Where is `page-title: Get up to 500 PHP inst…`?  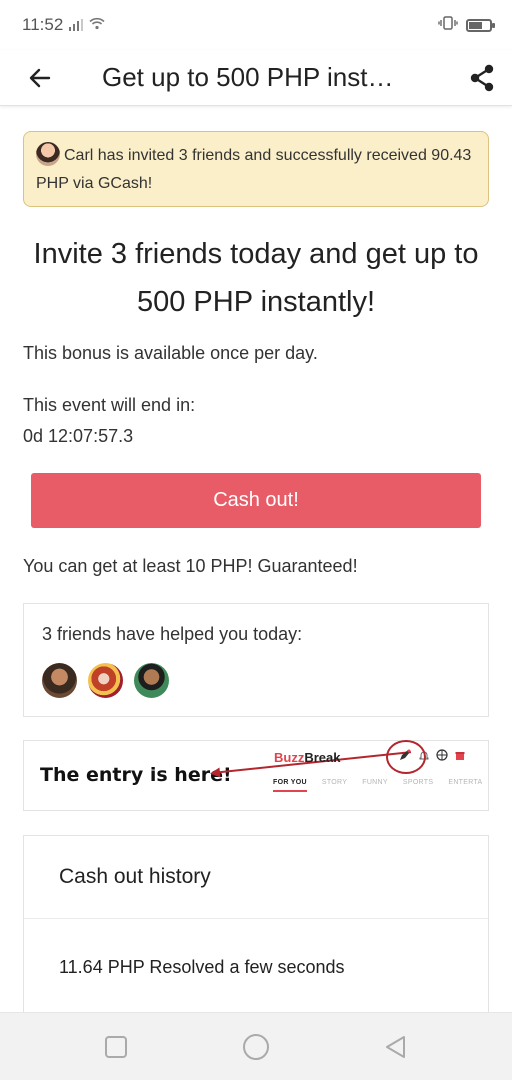
page-title: Get up to 500 PHP inst… is located at coordinates (248, 77).